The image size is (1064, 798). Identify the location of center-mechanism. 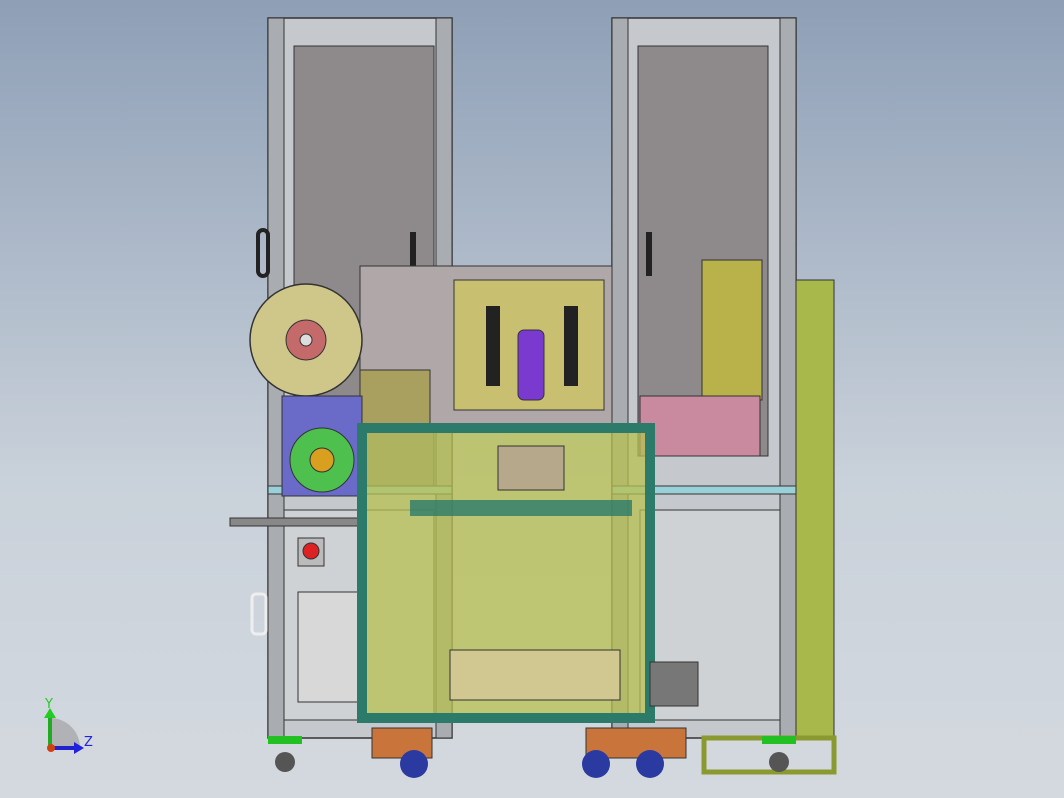
(486, 346).